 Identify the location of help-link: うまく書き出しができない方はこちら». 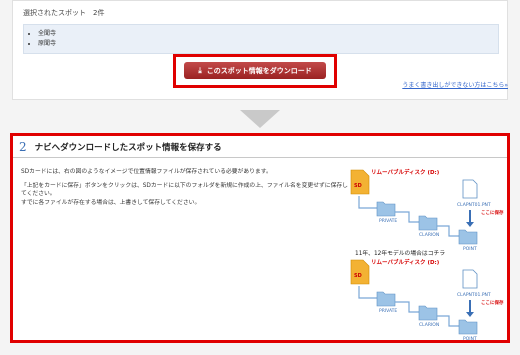
(455, 84).